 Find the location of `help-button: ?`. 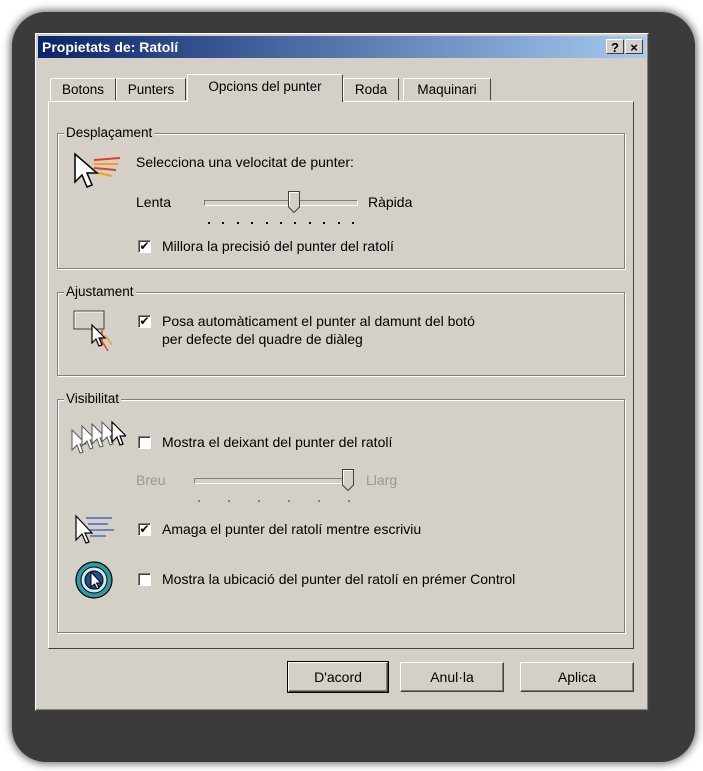

help-button: ? is located at coordinates (615, 47).